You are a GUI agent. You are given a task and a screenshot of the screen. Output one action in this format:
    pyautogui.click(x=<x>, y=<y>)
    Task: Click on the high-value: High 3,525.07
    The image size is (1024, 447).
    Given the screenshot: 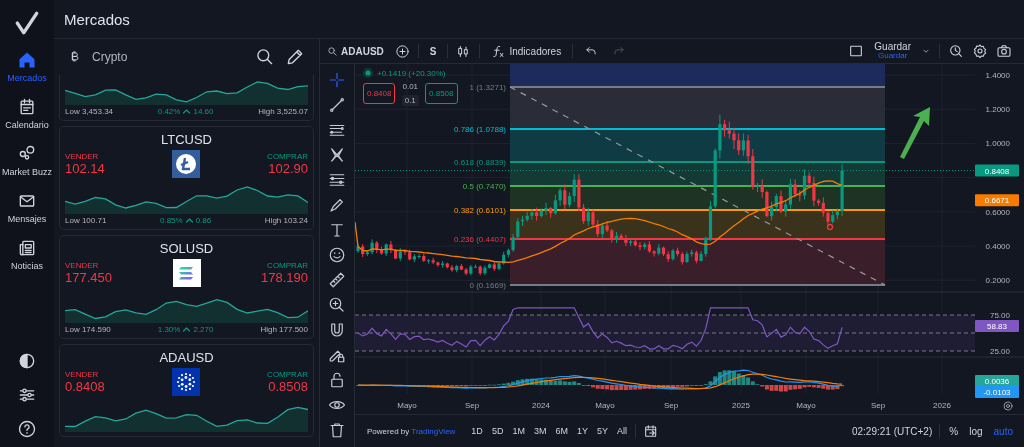 What is the action you would take?
    pyautogui.click(x=283, y=111)
    